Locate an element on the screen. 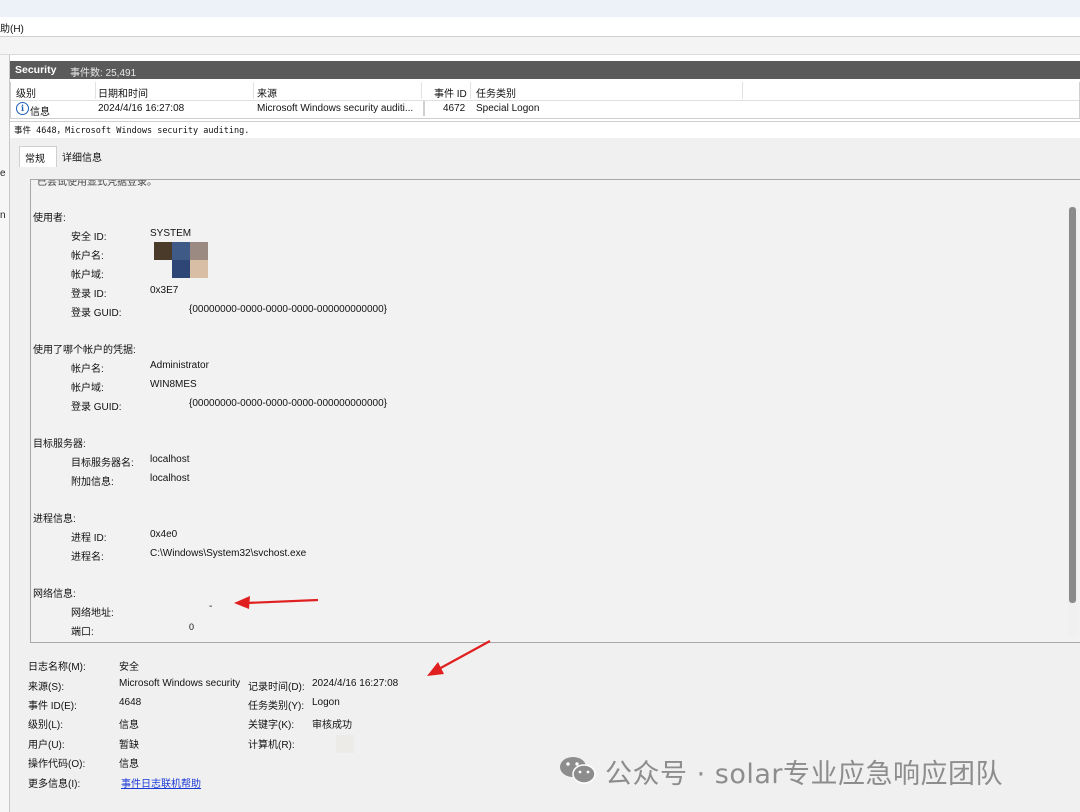 This screenshot has width=1080, height=812. column-header-task-category: 任务类别 is located at coordinates (496, 92).